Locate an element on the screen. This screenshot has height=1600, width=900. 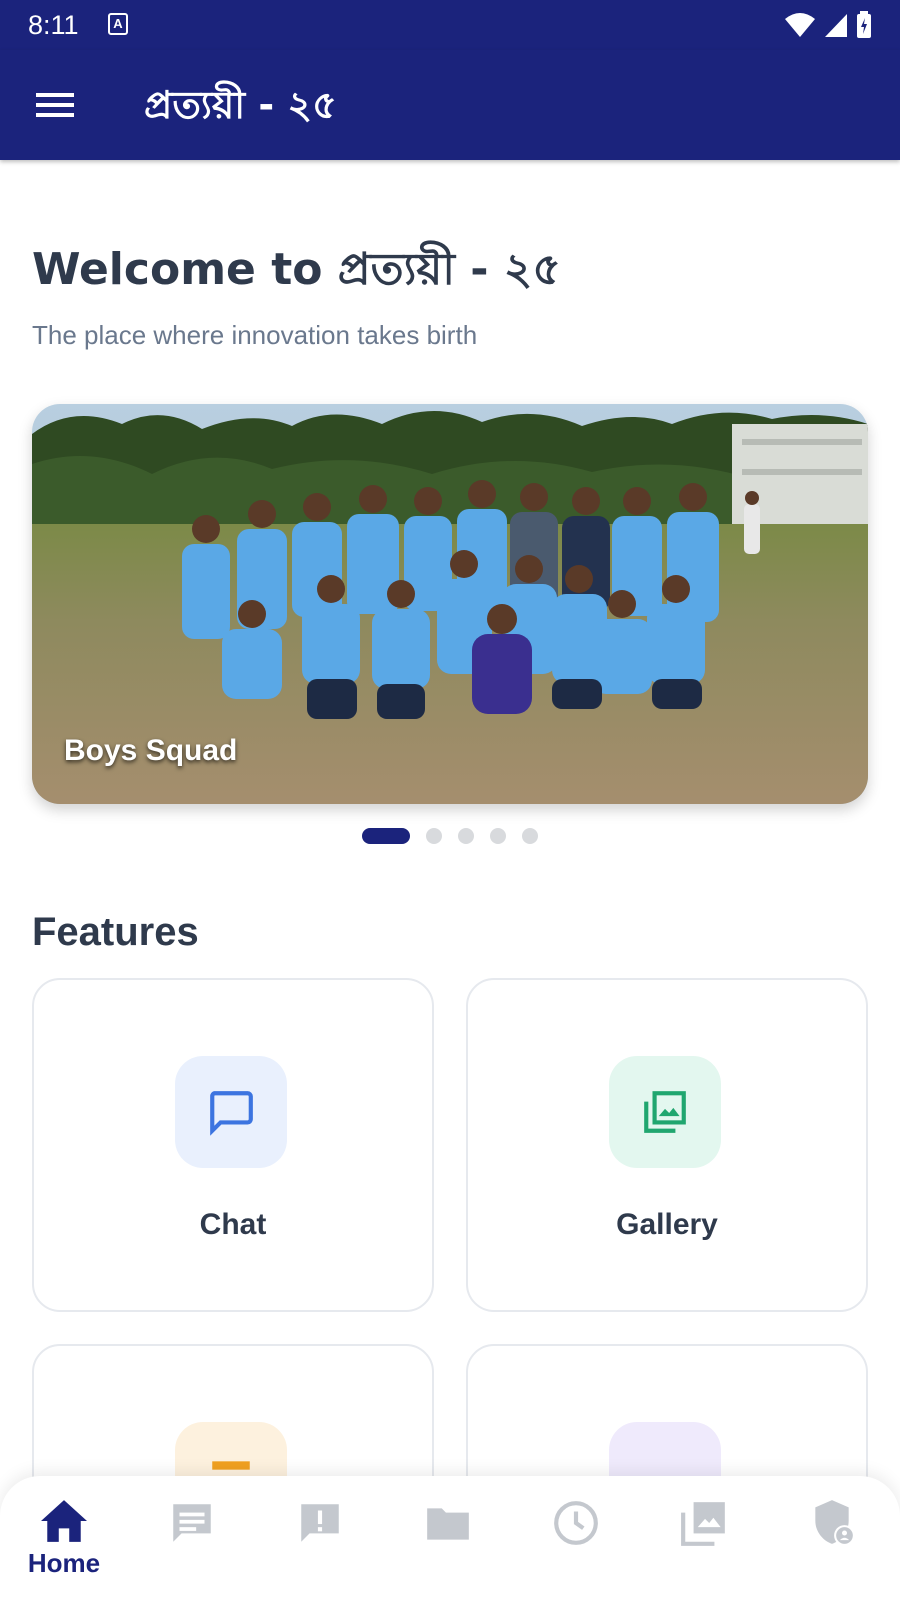
nav-messages is located at coordinates (192, 1543).